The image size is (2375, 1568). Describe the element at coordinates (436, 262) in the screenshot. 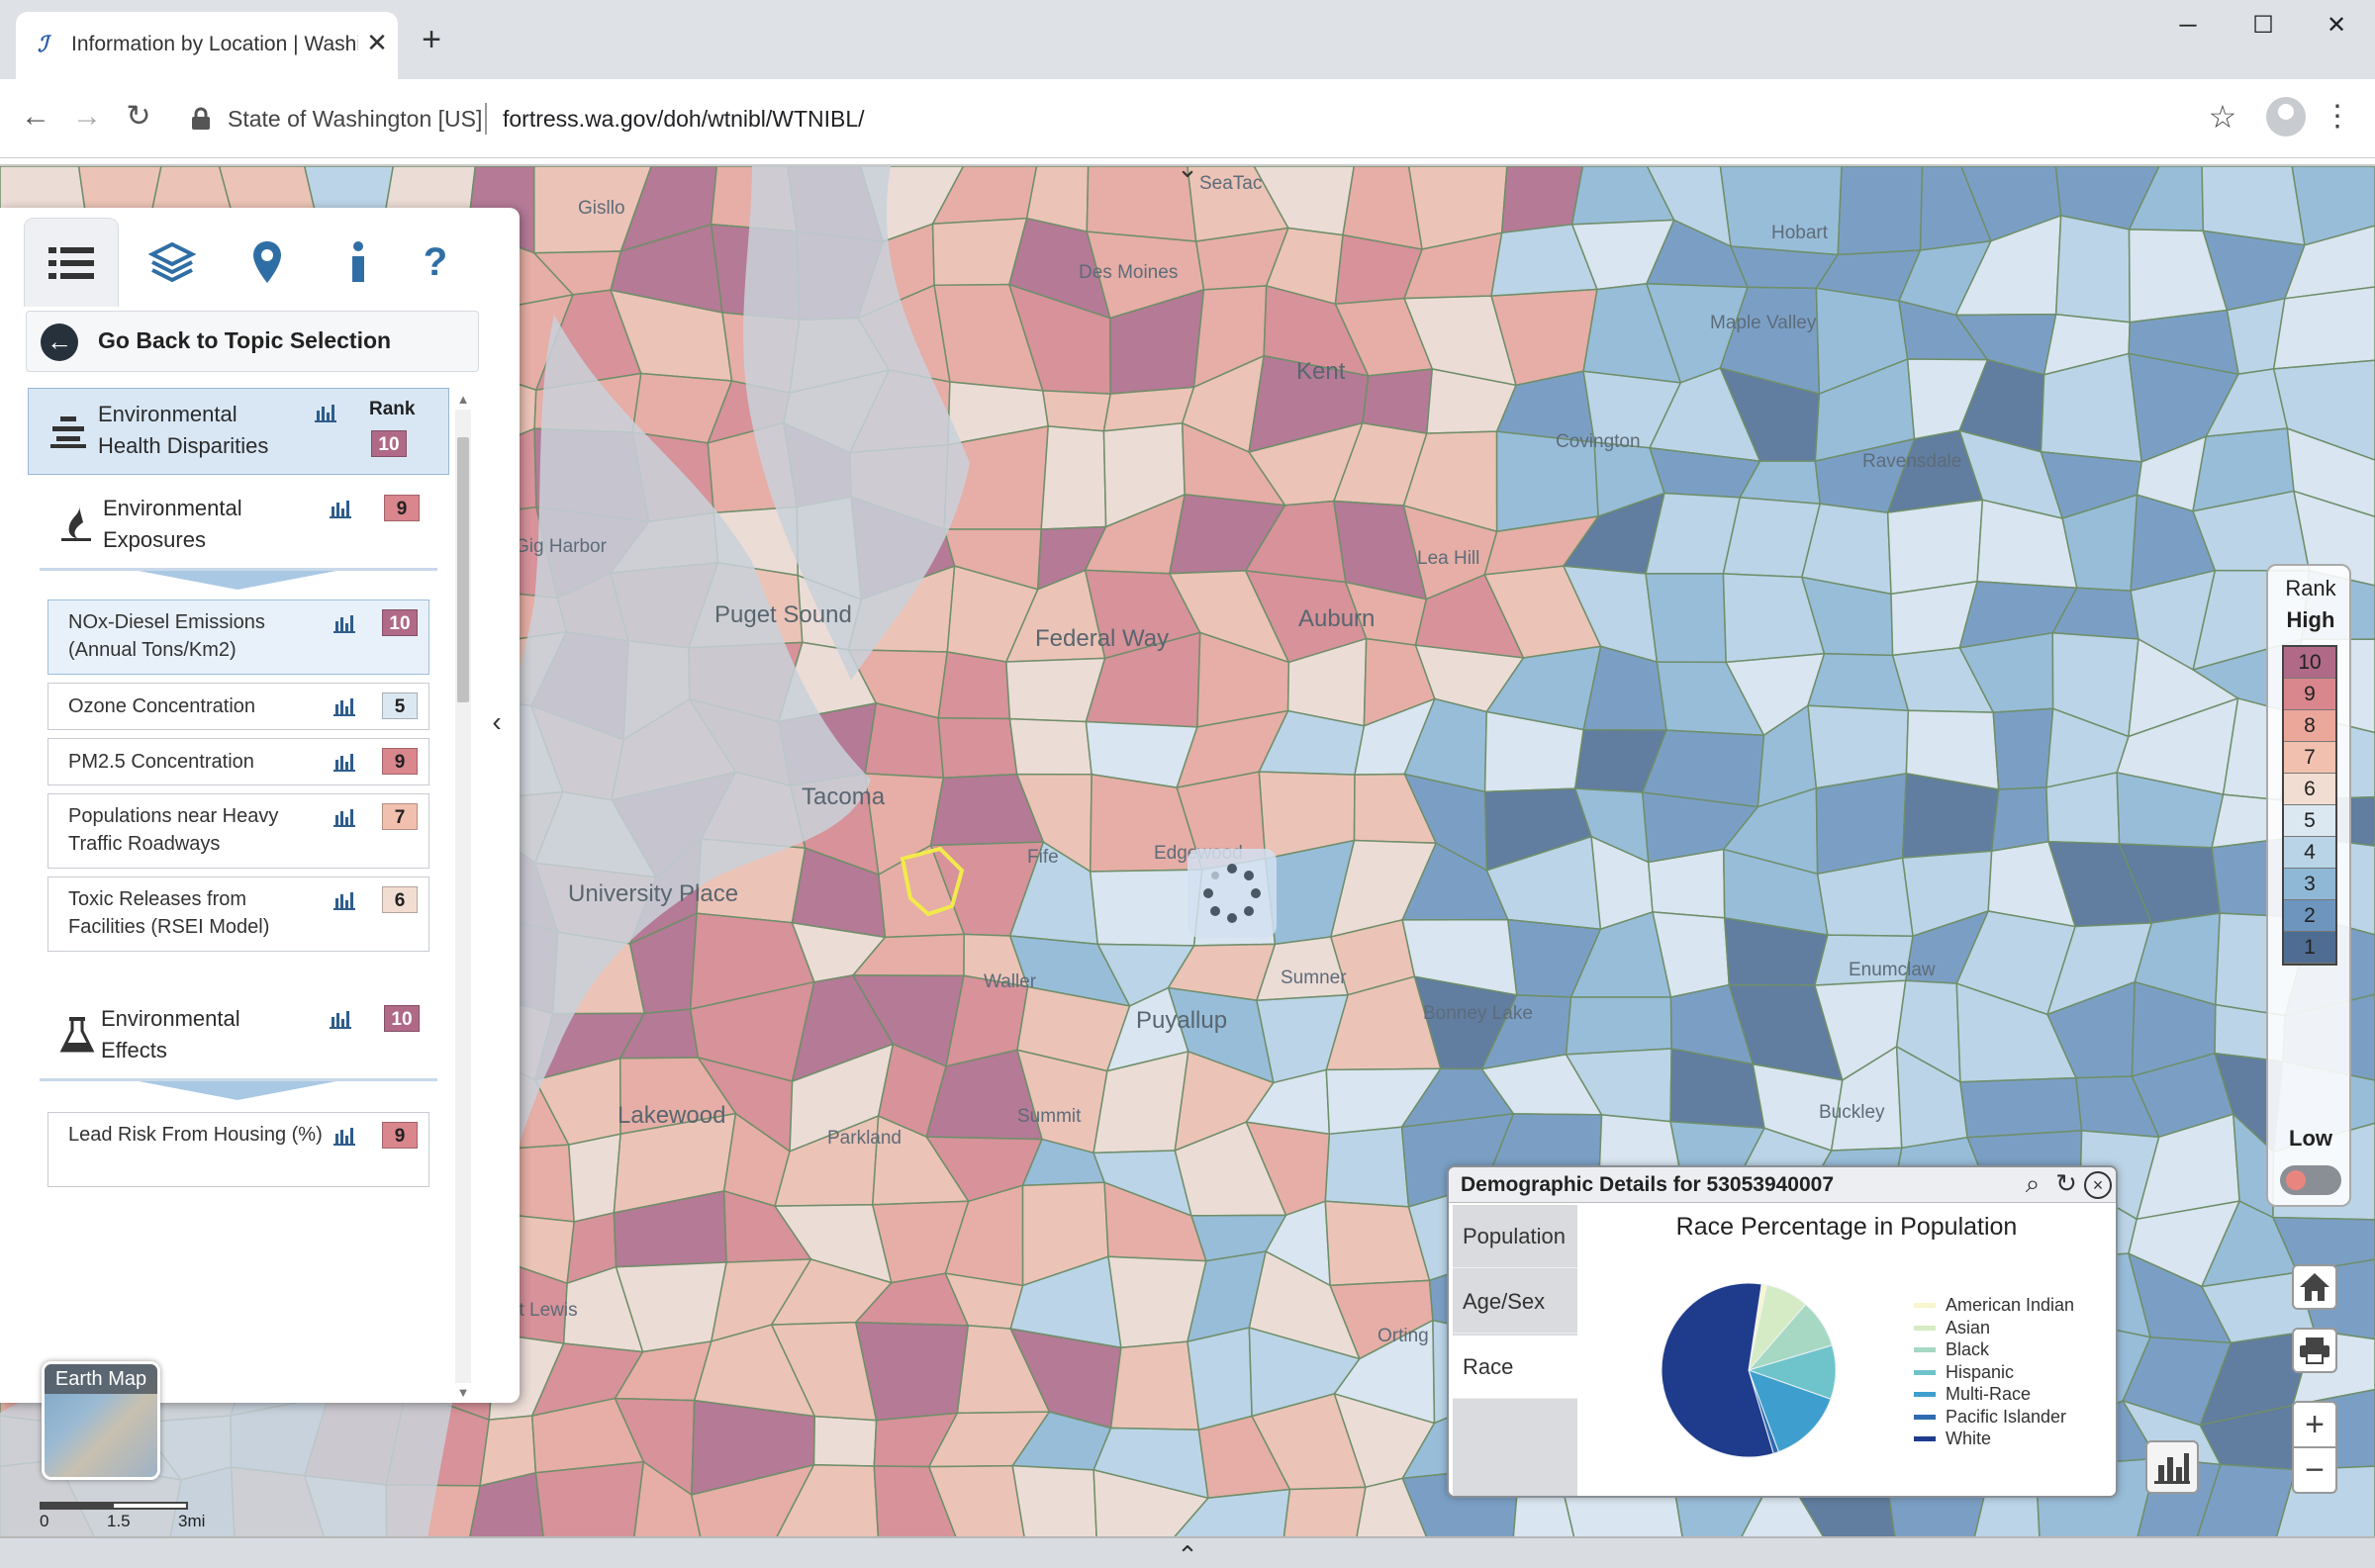

I see `tab-help: ?` at that location.